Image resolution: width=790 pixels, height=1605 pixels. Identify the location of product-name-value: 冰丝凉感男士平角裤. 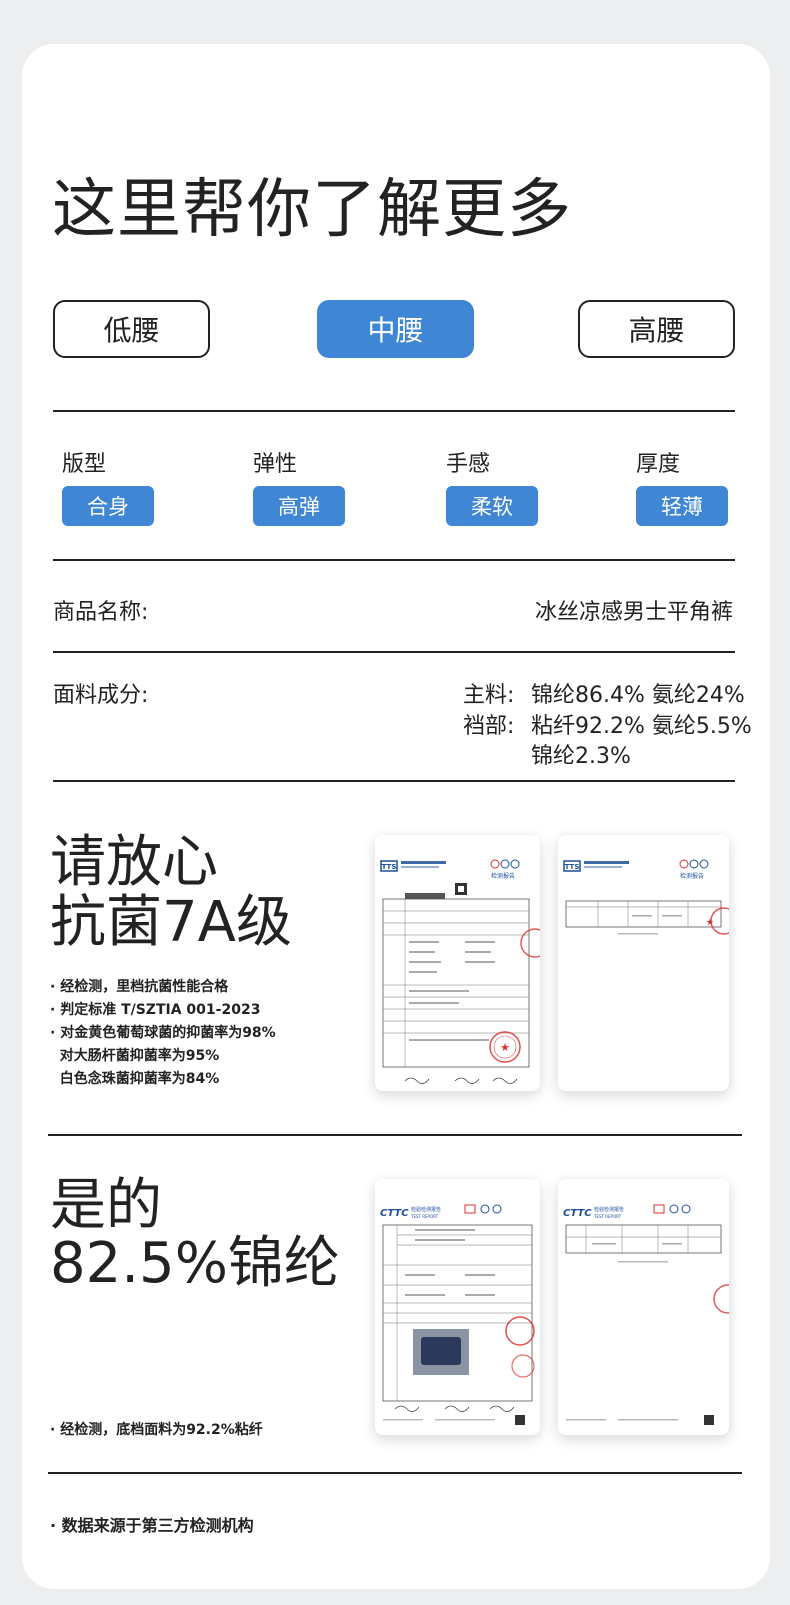
(633, 612).